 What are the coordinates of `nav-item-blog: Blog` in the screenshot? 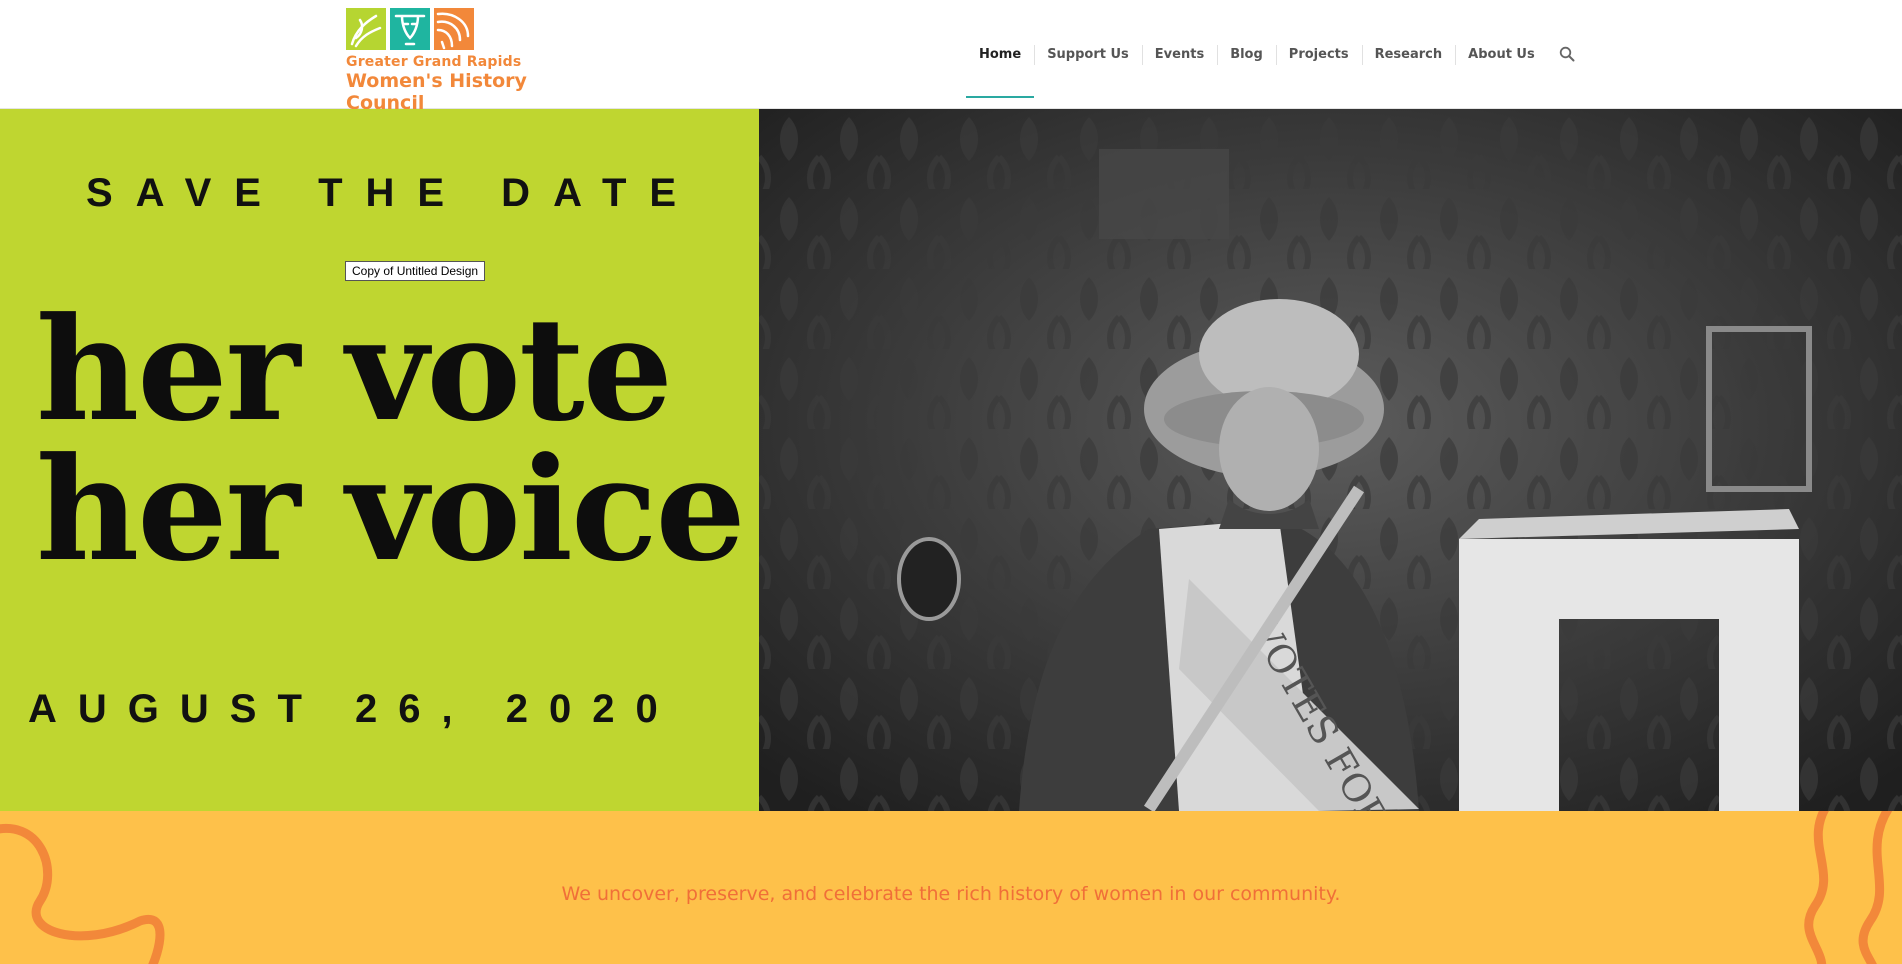 It's located at (1246, 54).